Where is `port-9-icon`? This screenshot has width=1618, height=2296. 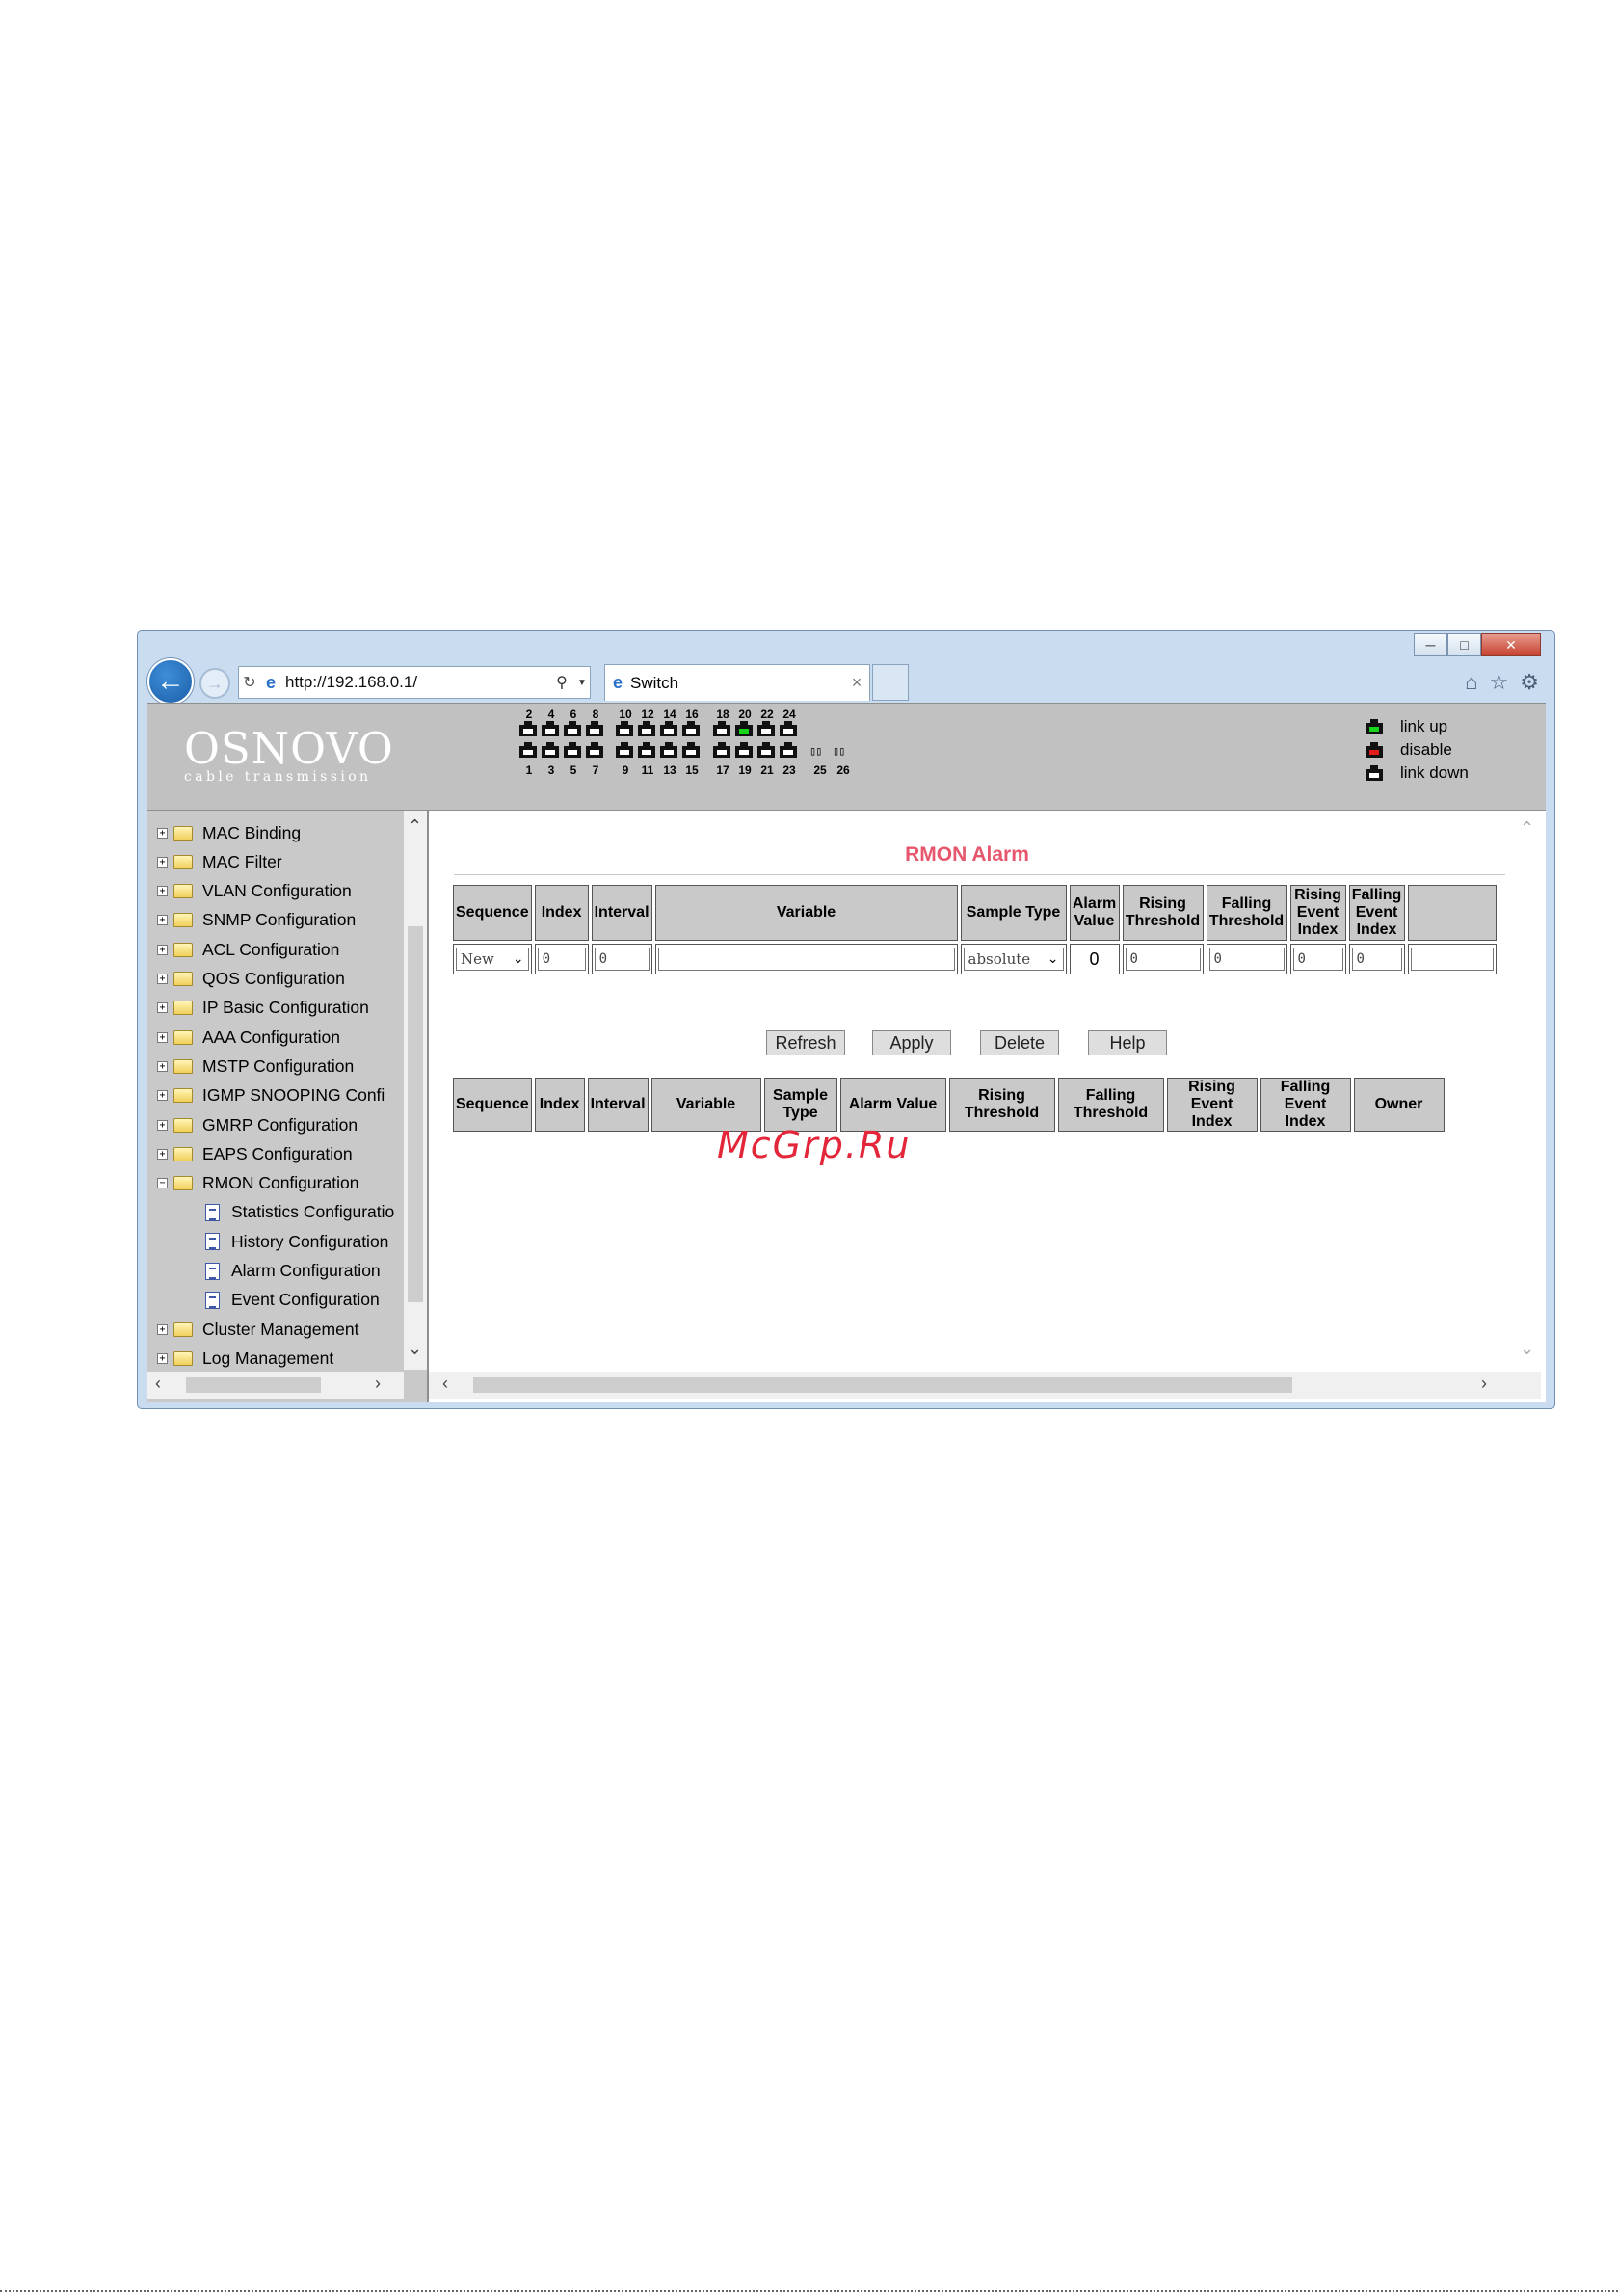
port-9-icon is located at coordinates (624, 750).